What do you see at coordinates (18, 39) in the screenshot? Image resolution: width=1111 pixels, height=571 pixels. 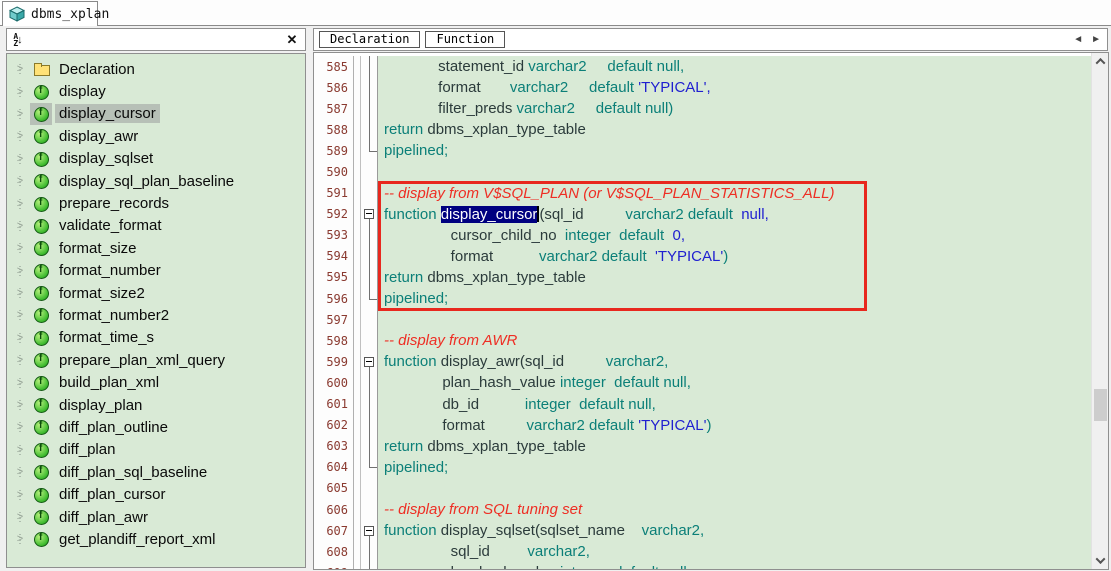 I see `sort-az-icon: A Z ↓` at bounding box center [18, 39].